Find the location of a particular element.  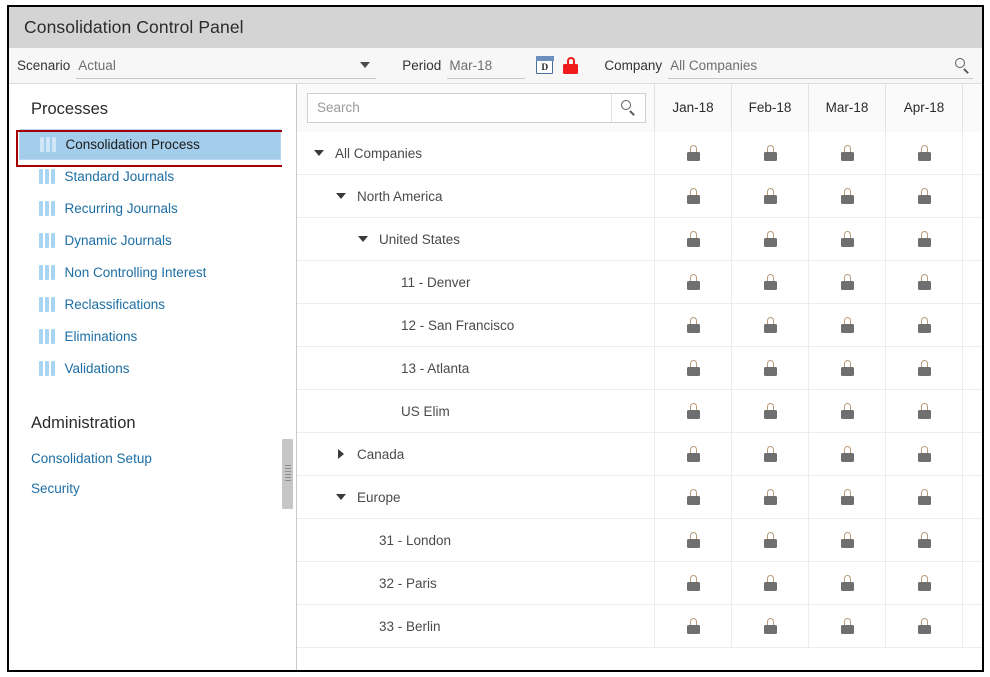

scenario-select: Actual is located at coordinates (226, 66).